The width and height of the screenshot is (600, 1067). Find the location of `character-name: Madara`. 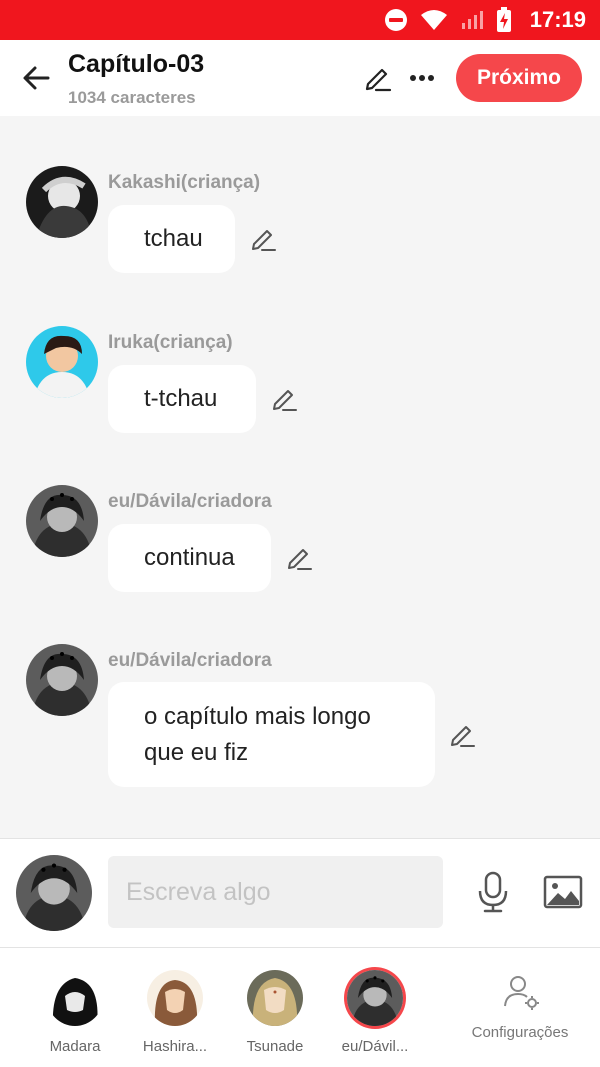

character-name: Madara is located at coordinates (75, 1046).